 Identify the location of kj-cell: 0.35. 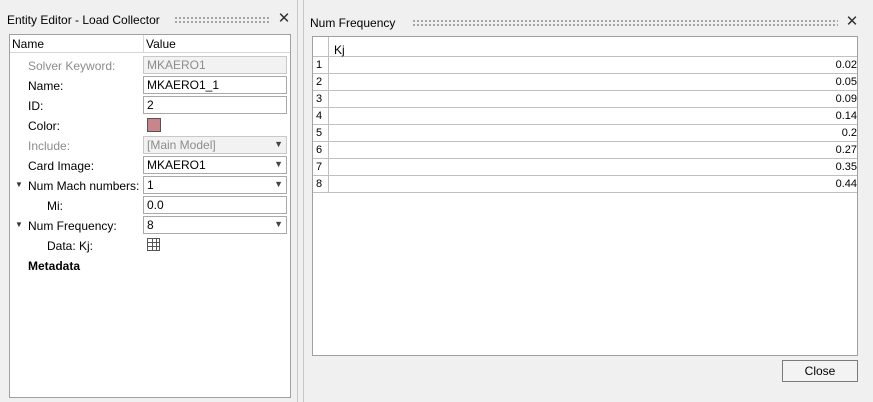
(757, 167).